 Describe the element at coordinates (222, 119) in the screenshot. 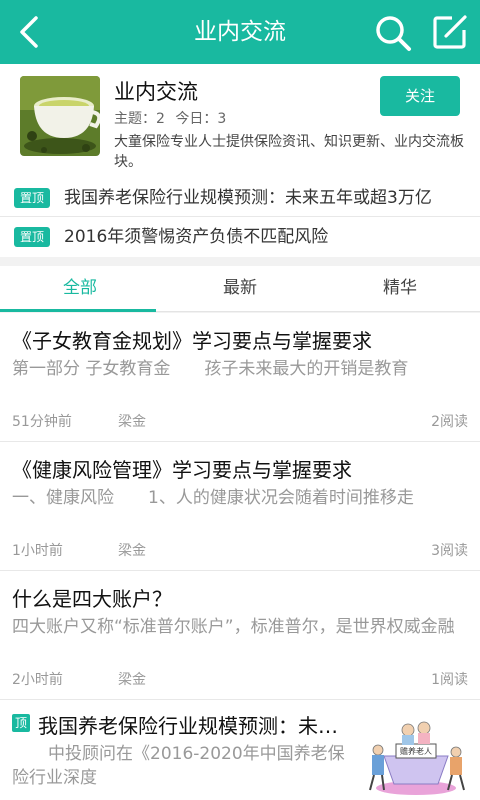

I see `today-value: 3` at that location.